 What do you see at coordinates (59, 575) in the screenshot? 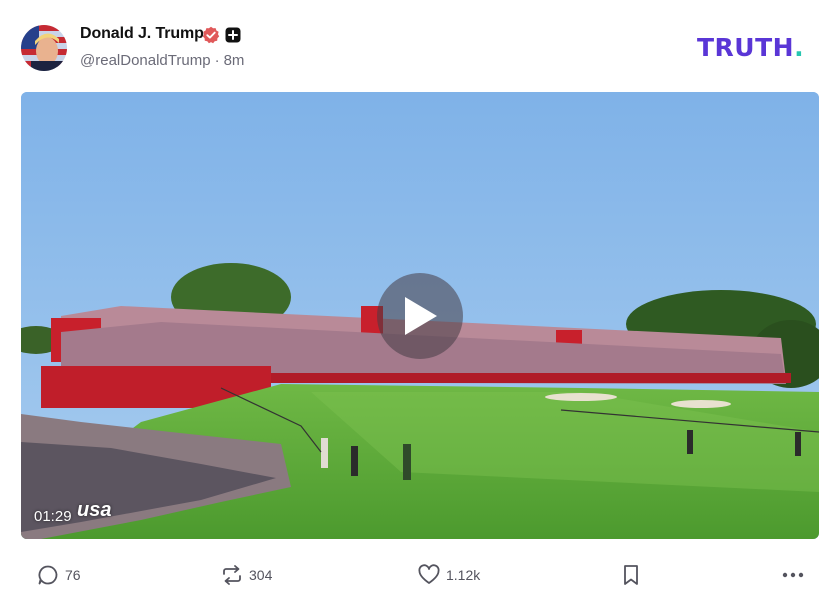
I see `reply-button: 76` at bounding box center [59, 575].